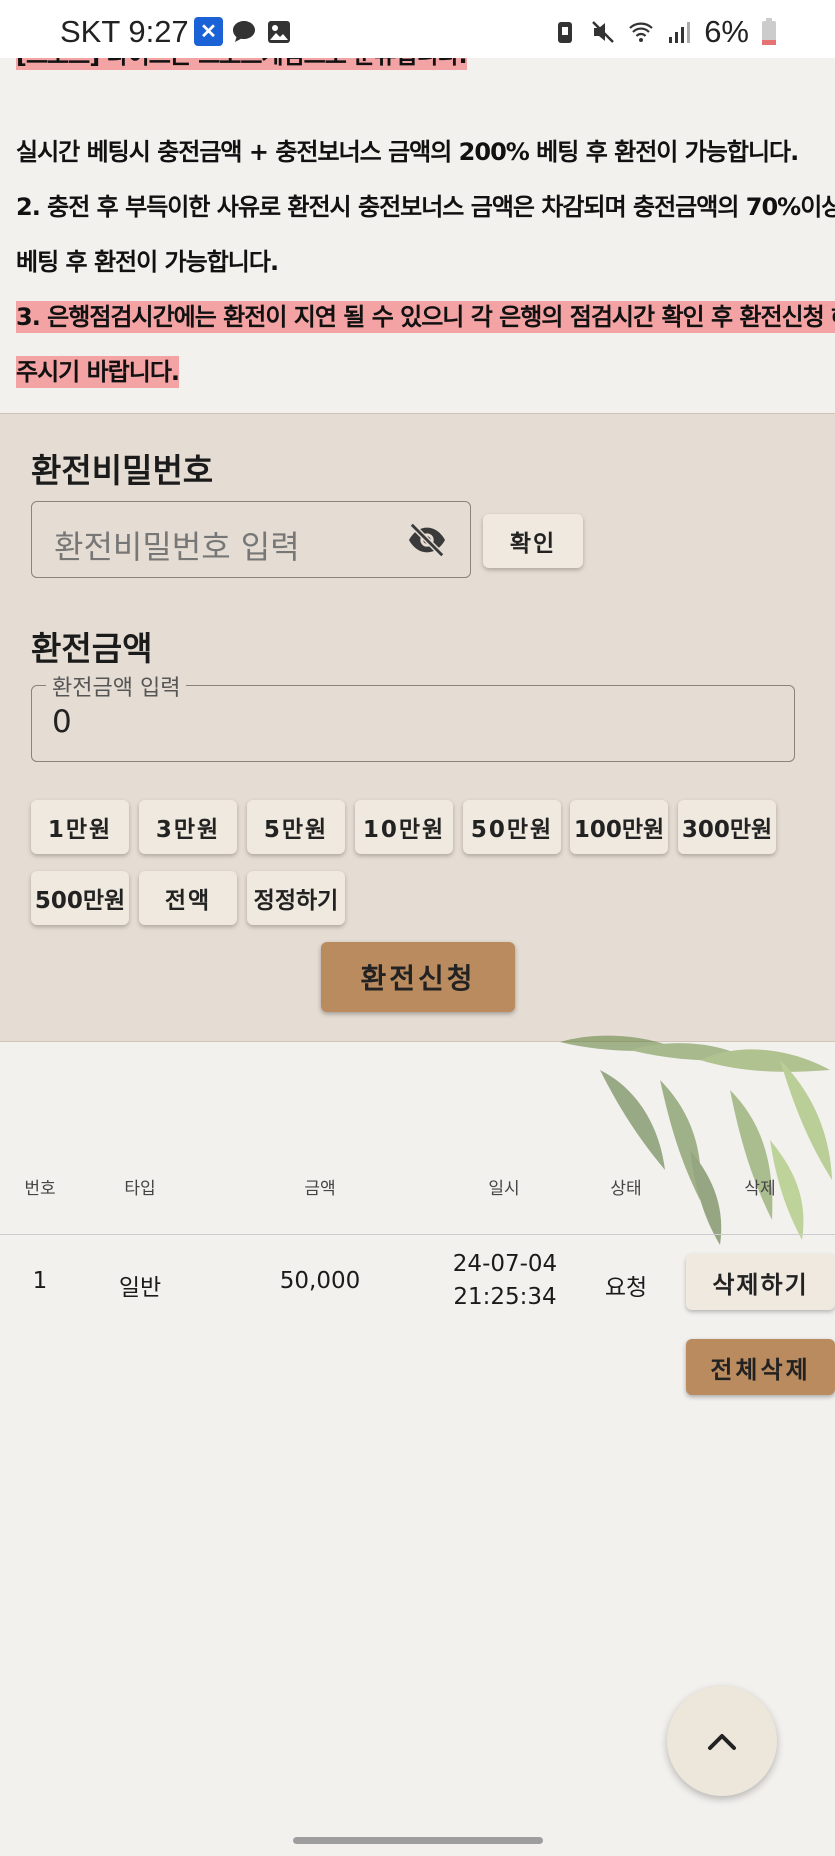  Describe the element at coordinates (40, 1189) in the screenshot. I see `col-header-number: 번호` at that location.